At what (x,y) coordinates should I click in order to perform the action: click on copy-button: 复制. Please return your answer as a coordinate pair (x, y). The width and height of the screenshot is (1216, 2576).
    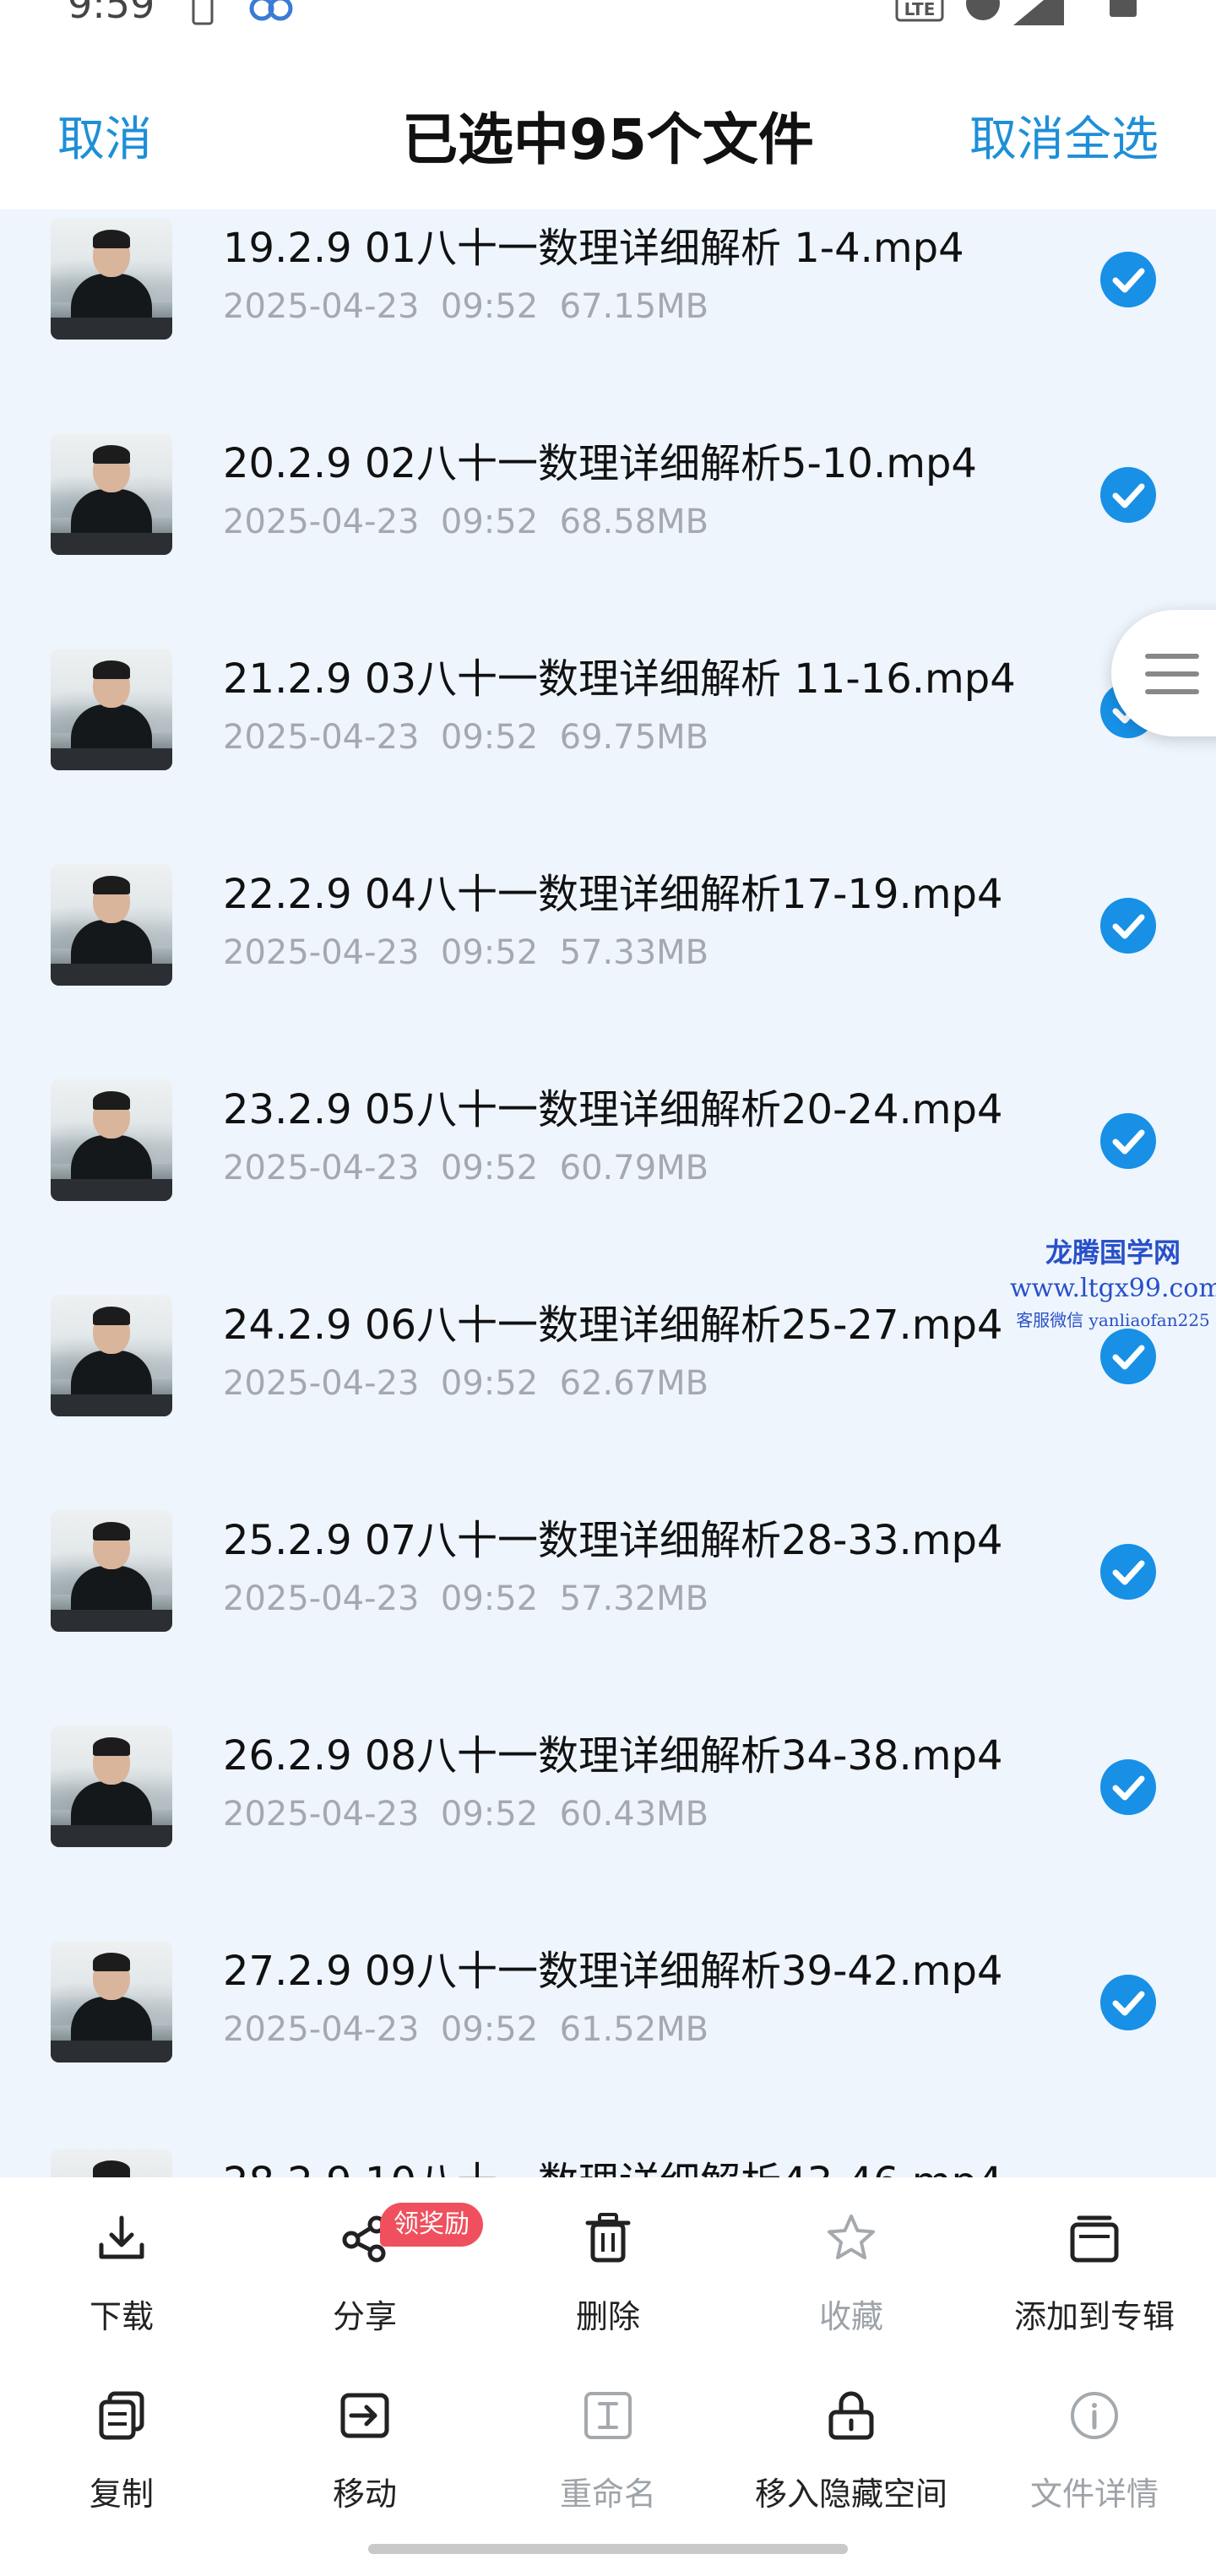
    Looking at the image, I should click on (121, 2439).